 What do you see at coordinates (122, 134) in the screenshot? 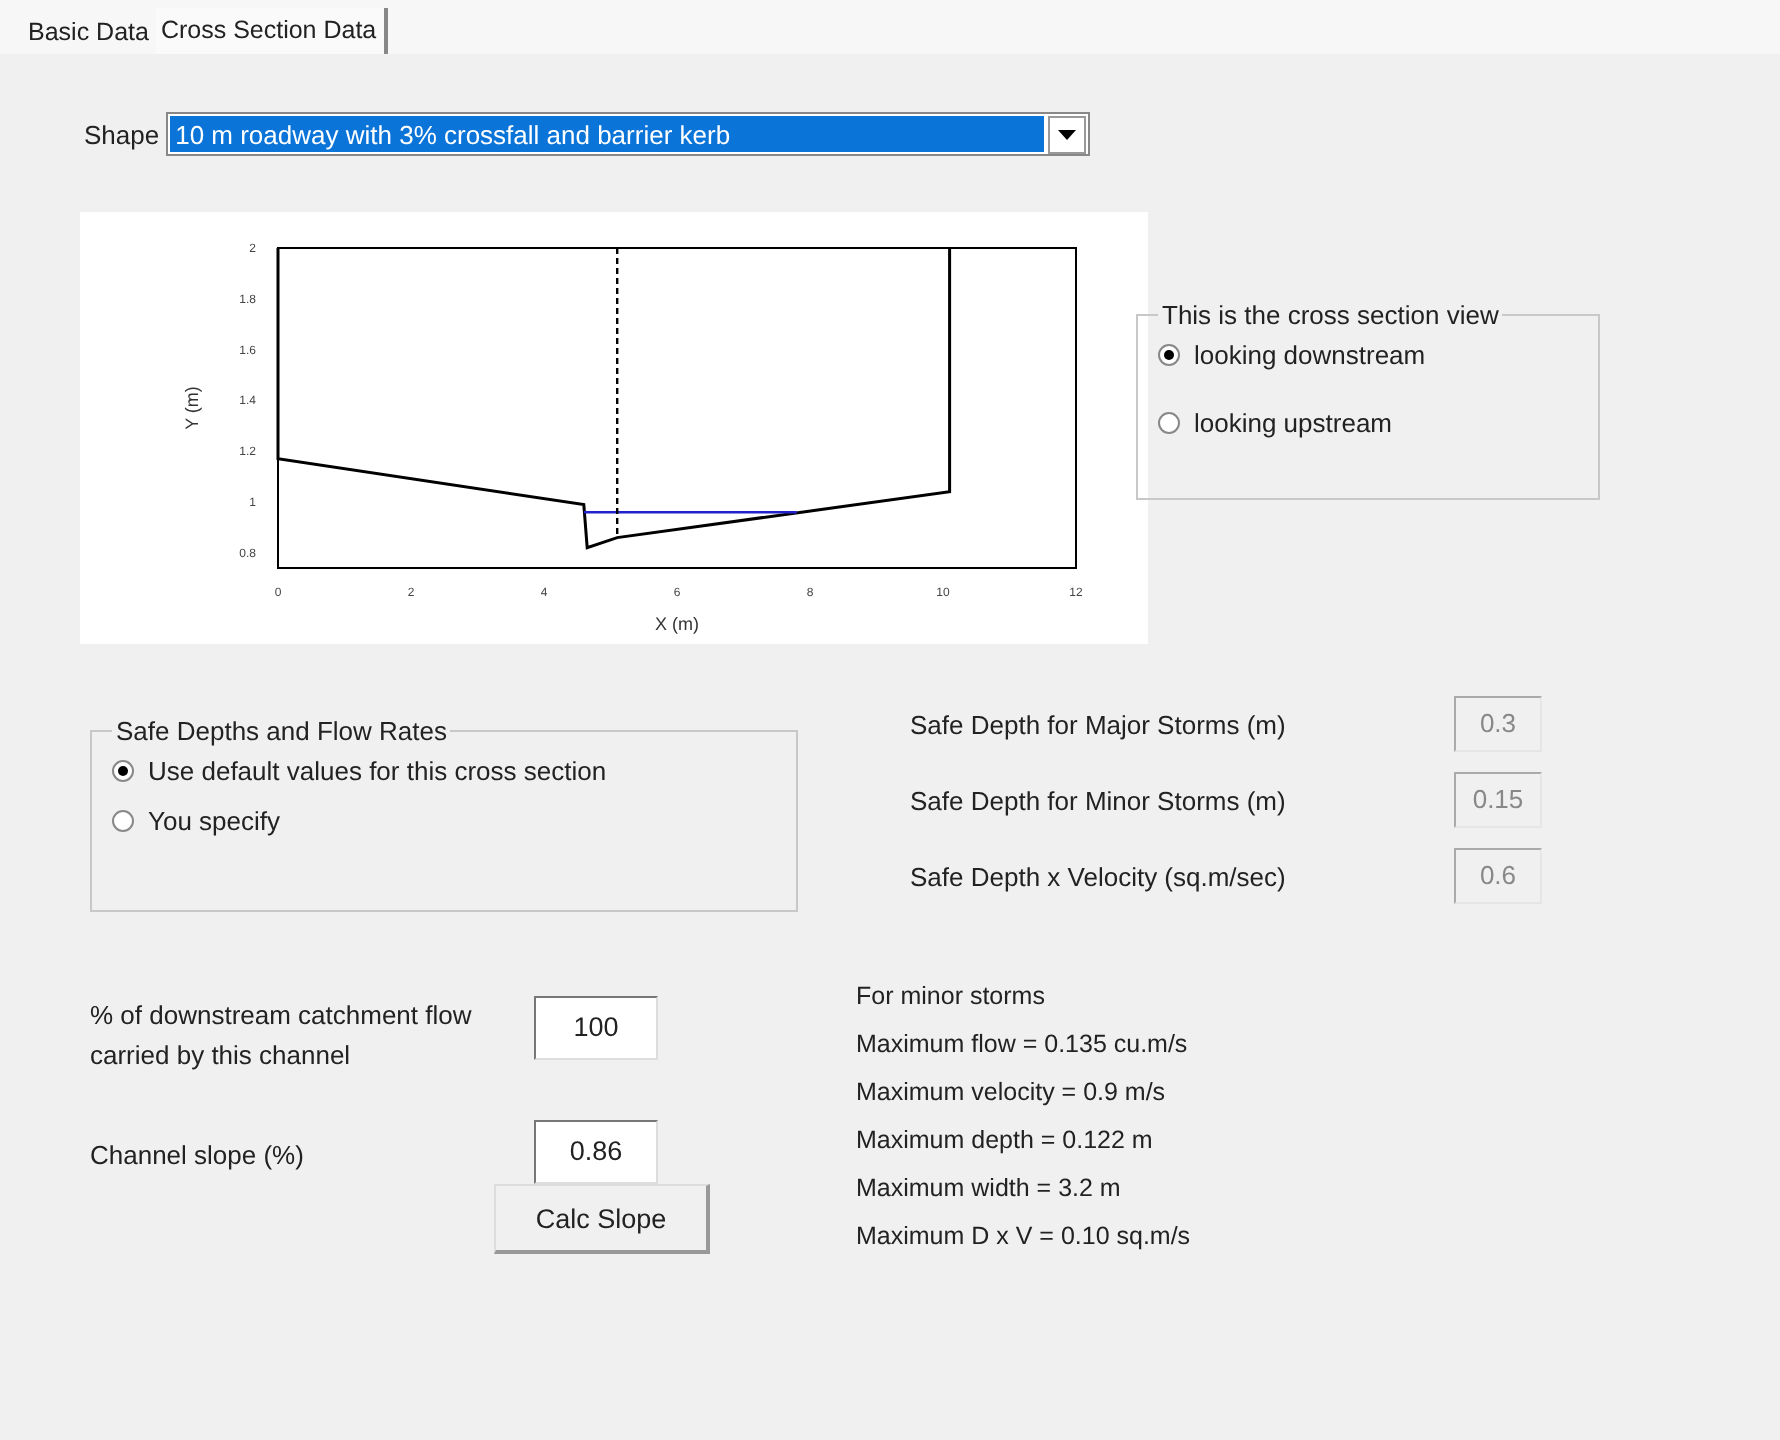
I see `shape-label: Shape` at bounding box center [122, 134].